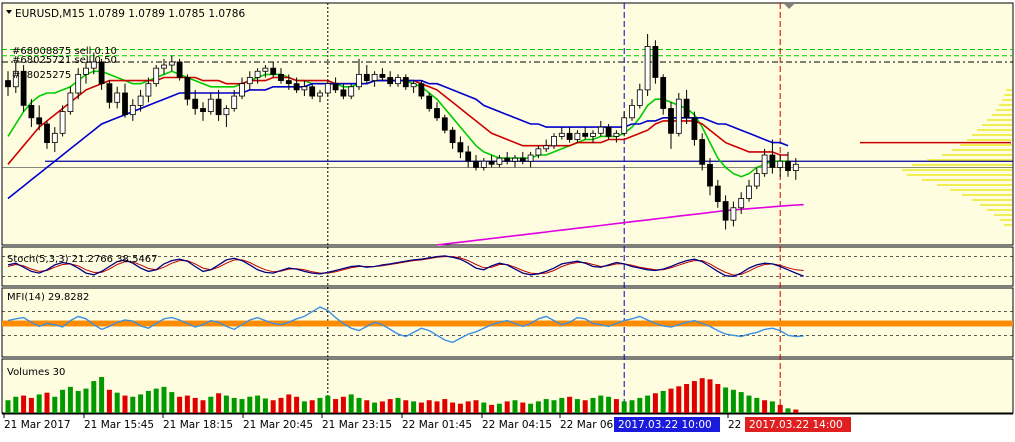 Image resolution: width=1015 pixels, height=442 pixels. Describe the element at coordinates (37, 425) in the screenshot. I see `x-tick-label: 21 Mar 2017` at that location.